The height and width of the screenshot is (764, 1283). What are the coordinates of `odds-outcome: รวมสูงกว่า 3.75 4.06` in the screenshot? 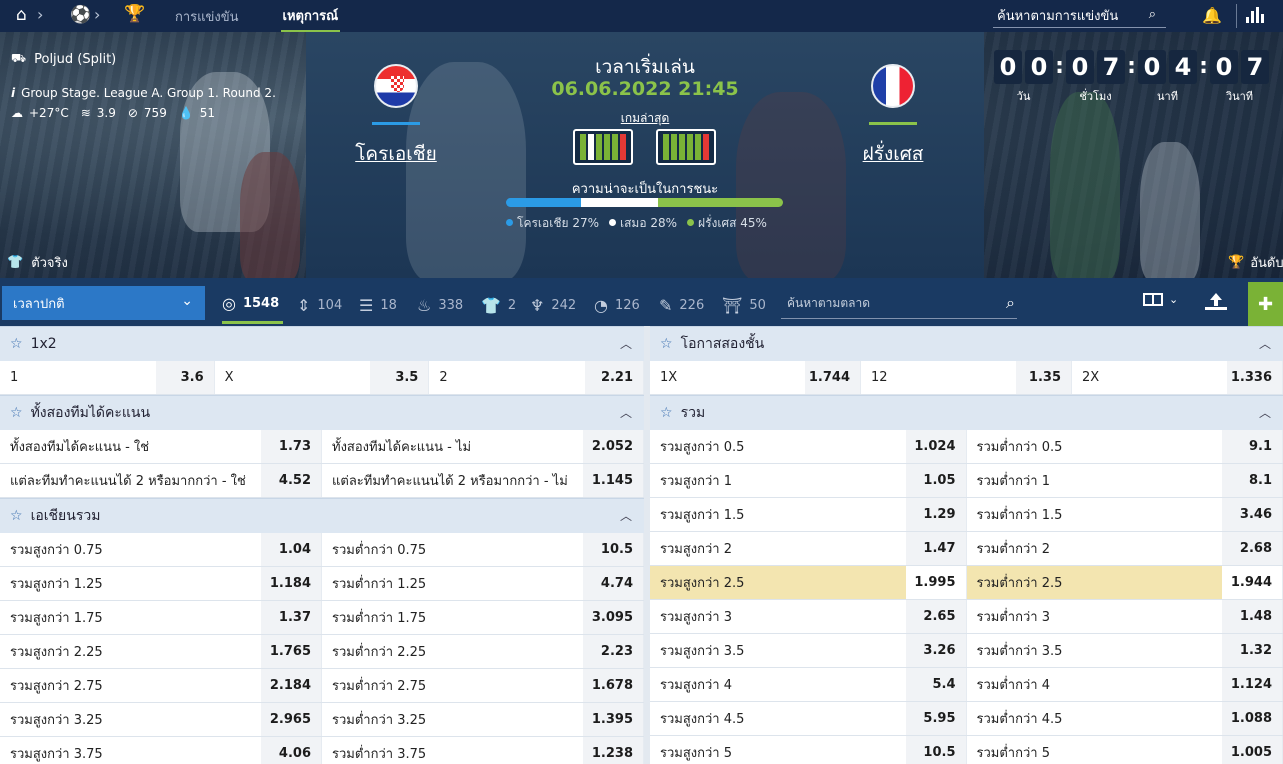 It's located at (161, 750).